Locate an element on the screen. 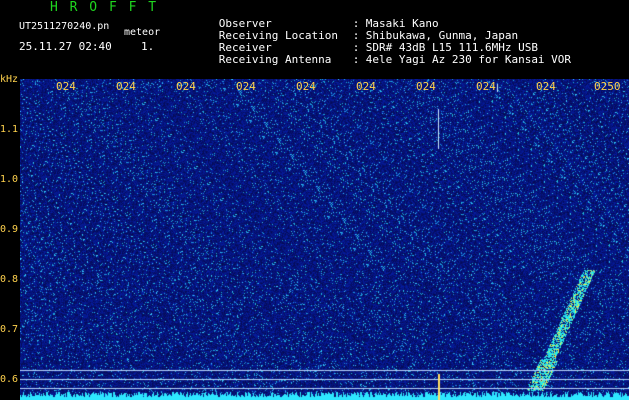  y-tick-0-7: 0.7 is located at coordinates (9, 329).